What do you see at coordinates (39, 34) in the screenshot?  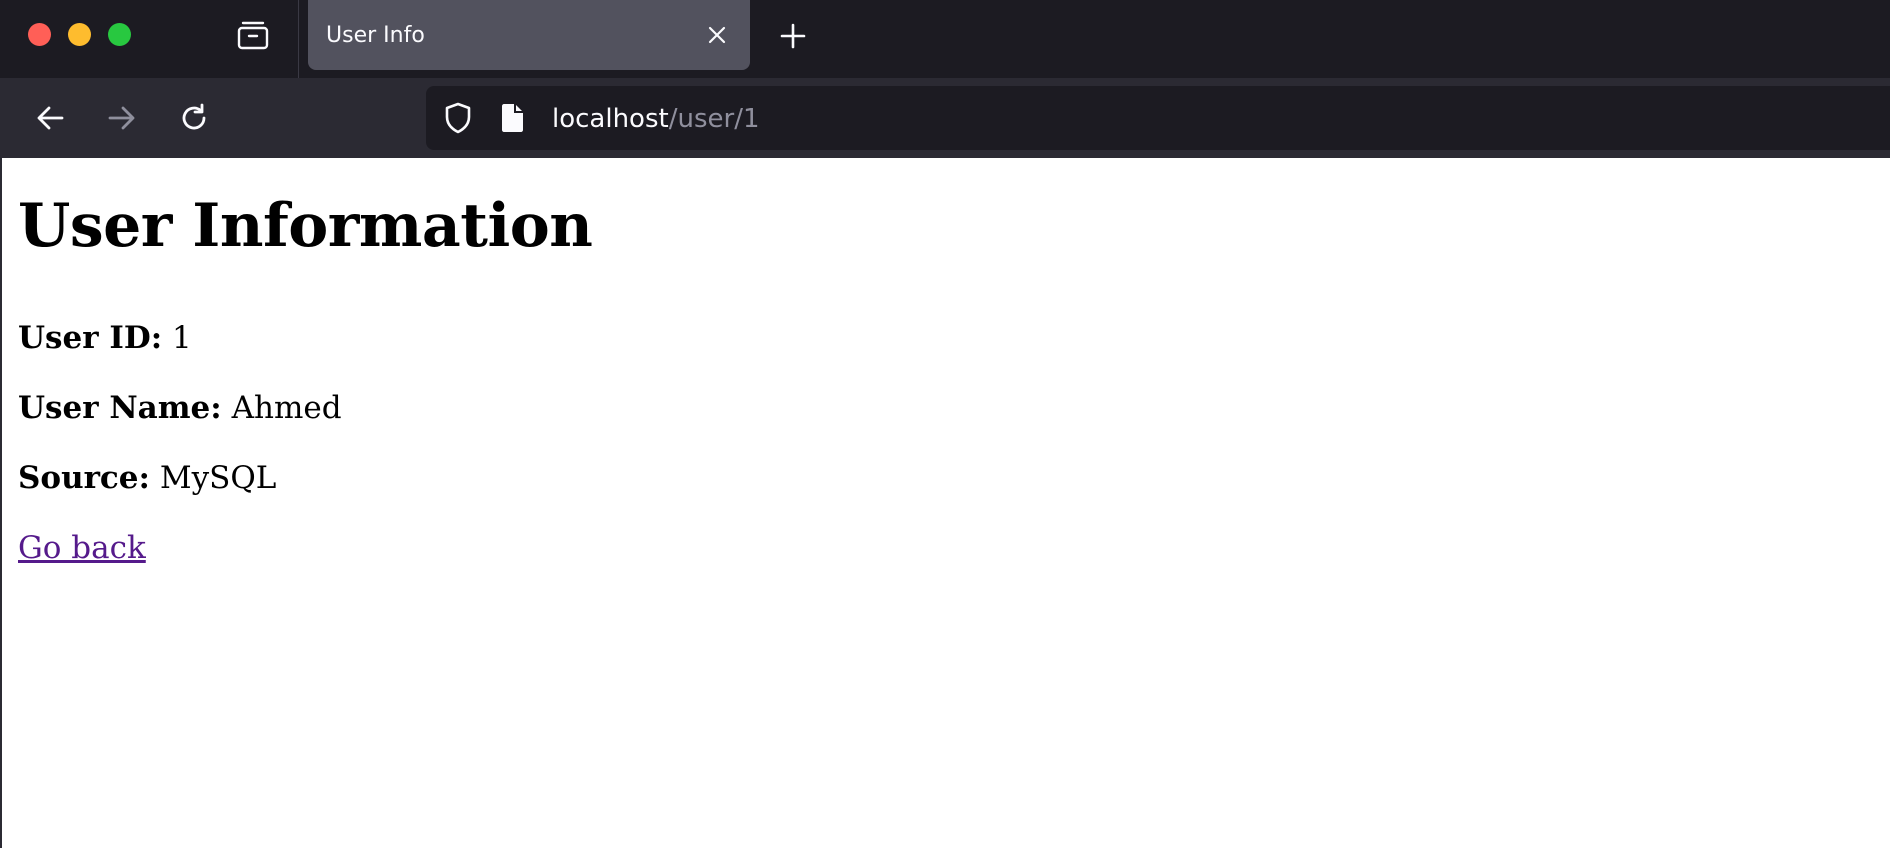 I see `window-close-button` at bounding box center [39, 34].